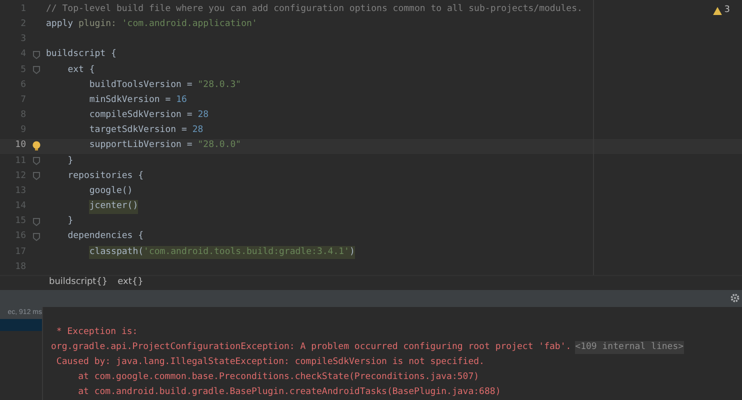 Image resolution: width=742 pixels, height=400 pixels. Describe the element at coordinates (106, 176) in the screenshot. I see `code-text: repositories {` at that location.